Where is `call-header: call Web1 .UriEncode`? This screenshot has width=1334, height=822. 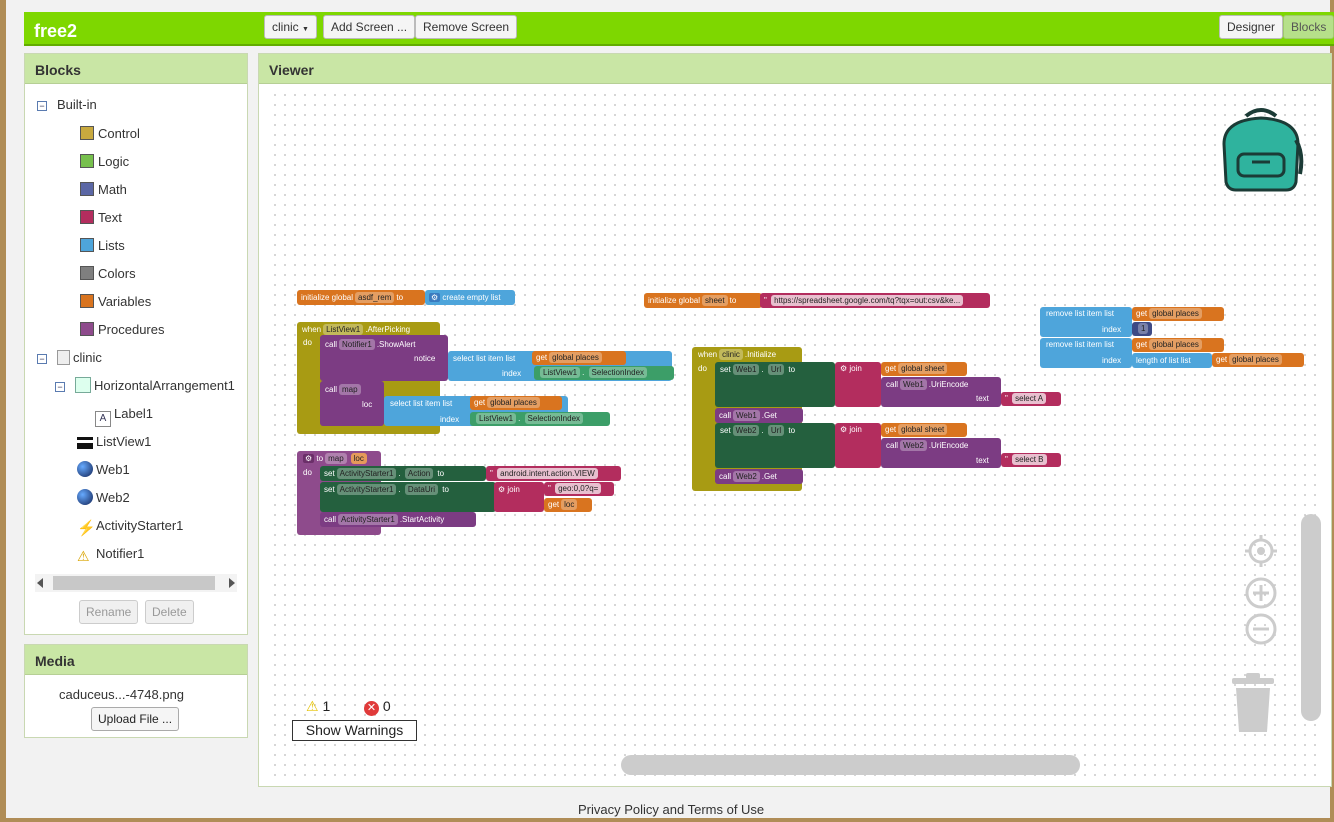 call-header: call Web1 .UriEncode is located at coordinates (927, 384).